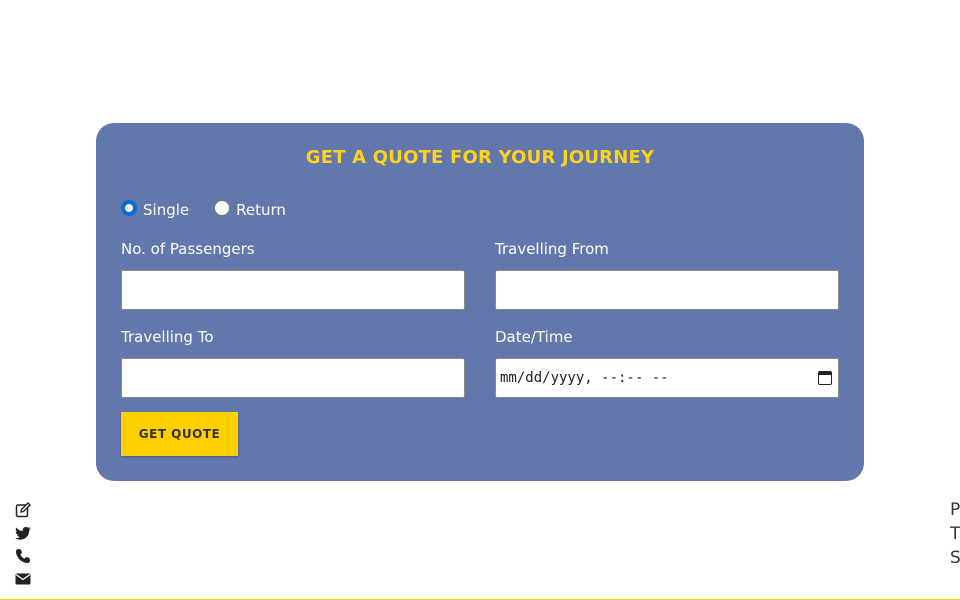 The image size is (960, 600). Describe the element at coordinates (188, 249) in the screenshot. I see `passengers-label: No. of Passengers` at that location.